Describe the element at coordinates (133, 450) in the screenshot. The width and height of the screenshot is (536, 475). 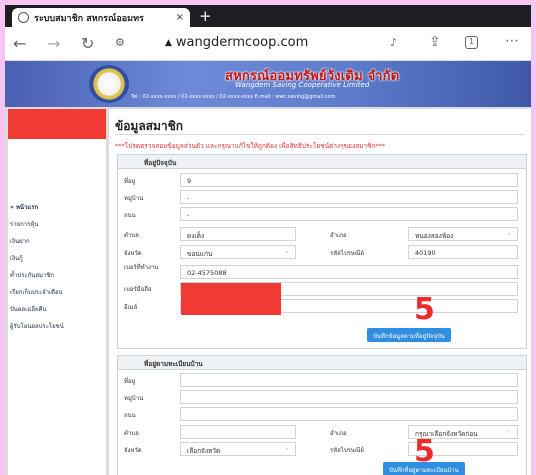
I see `reg-province-label: จังหวัด` at that location.